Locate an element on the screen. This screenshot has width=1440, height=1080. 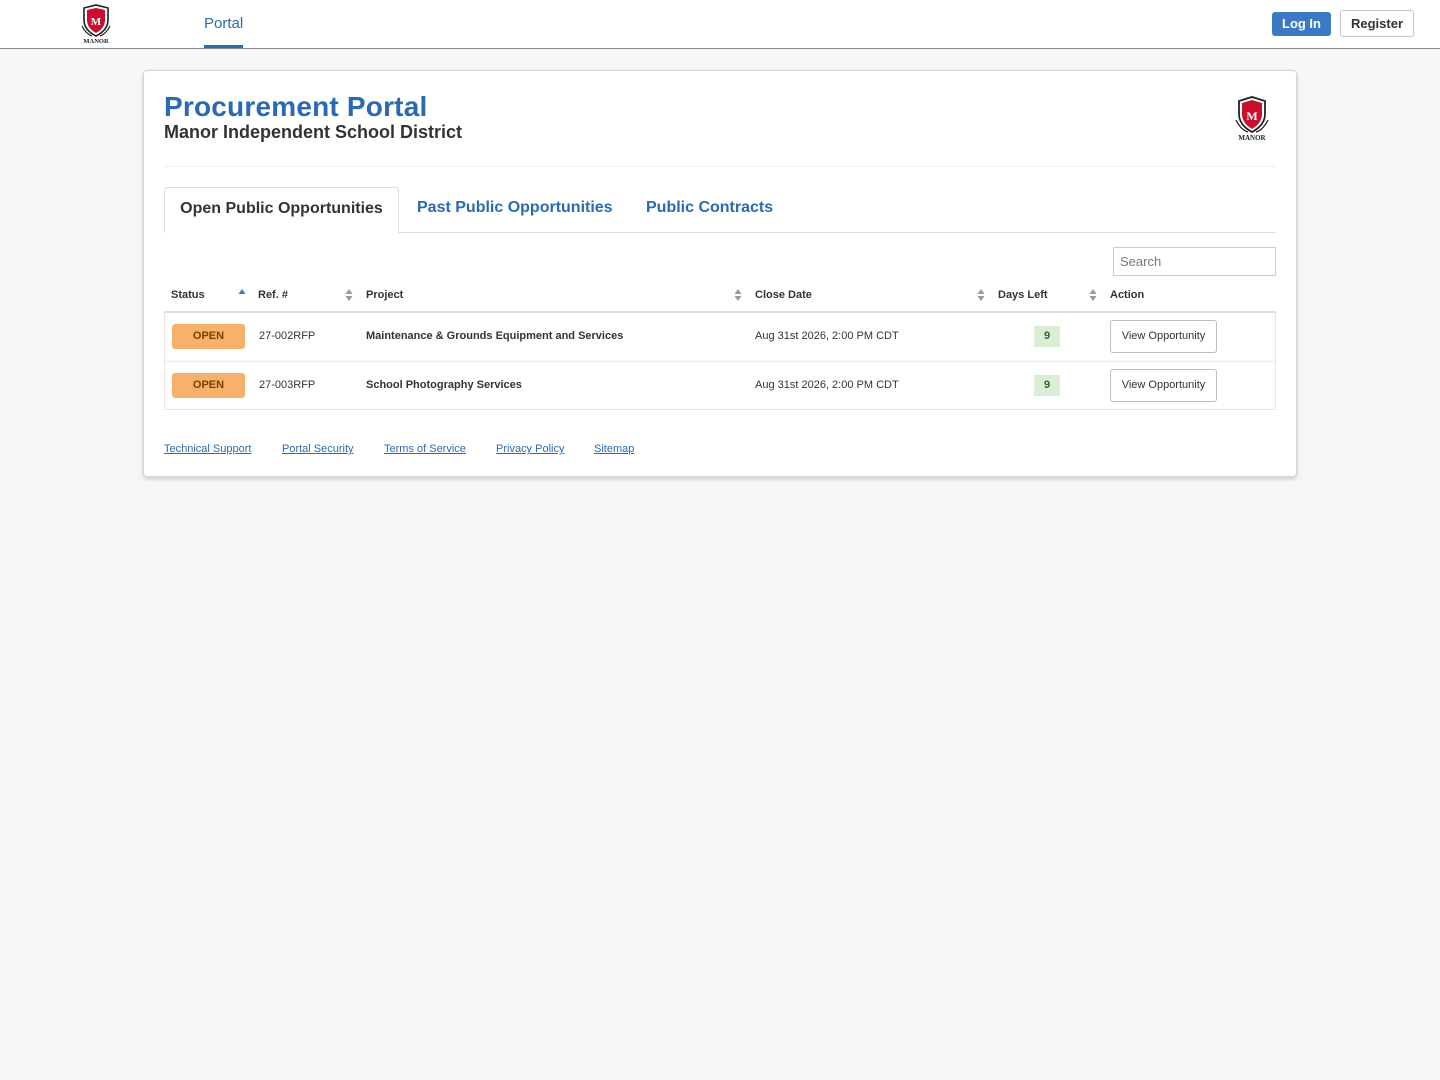
page-title: Procurement Portal is located at coordinates (296, 106).